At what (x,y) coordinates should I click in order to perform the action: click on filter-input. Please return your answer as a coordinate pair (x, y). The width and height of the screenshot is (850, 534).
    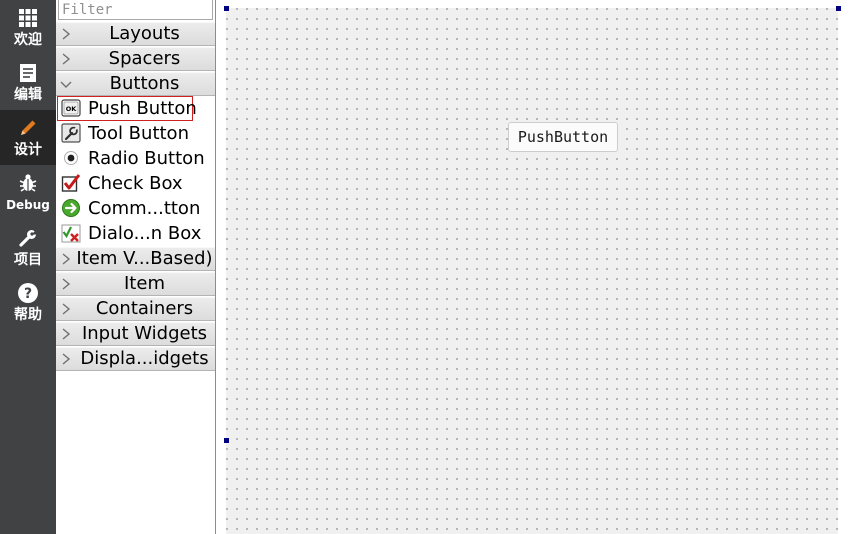
    Looking at the image, I should click on (135, 10).